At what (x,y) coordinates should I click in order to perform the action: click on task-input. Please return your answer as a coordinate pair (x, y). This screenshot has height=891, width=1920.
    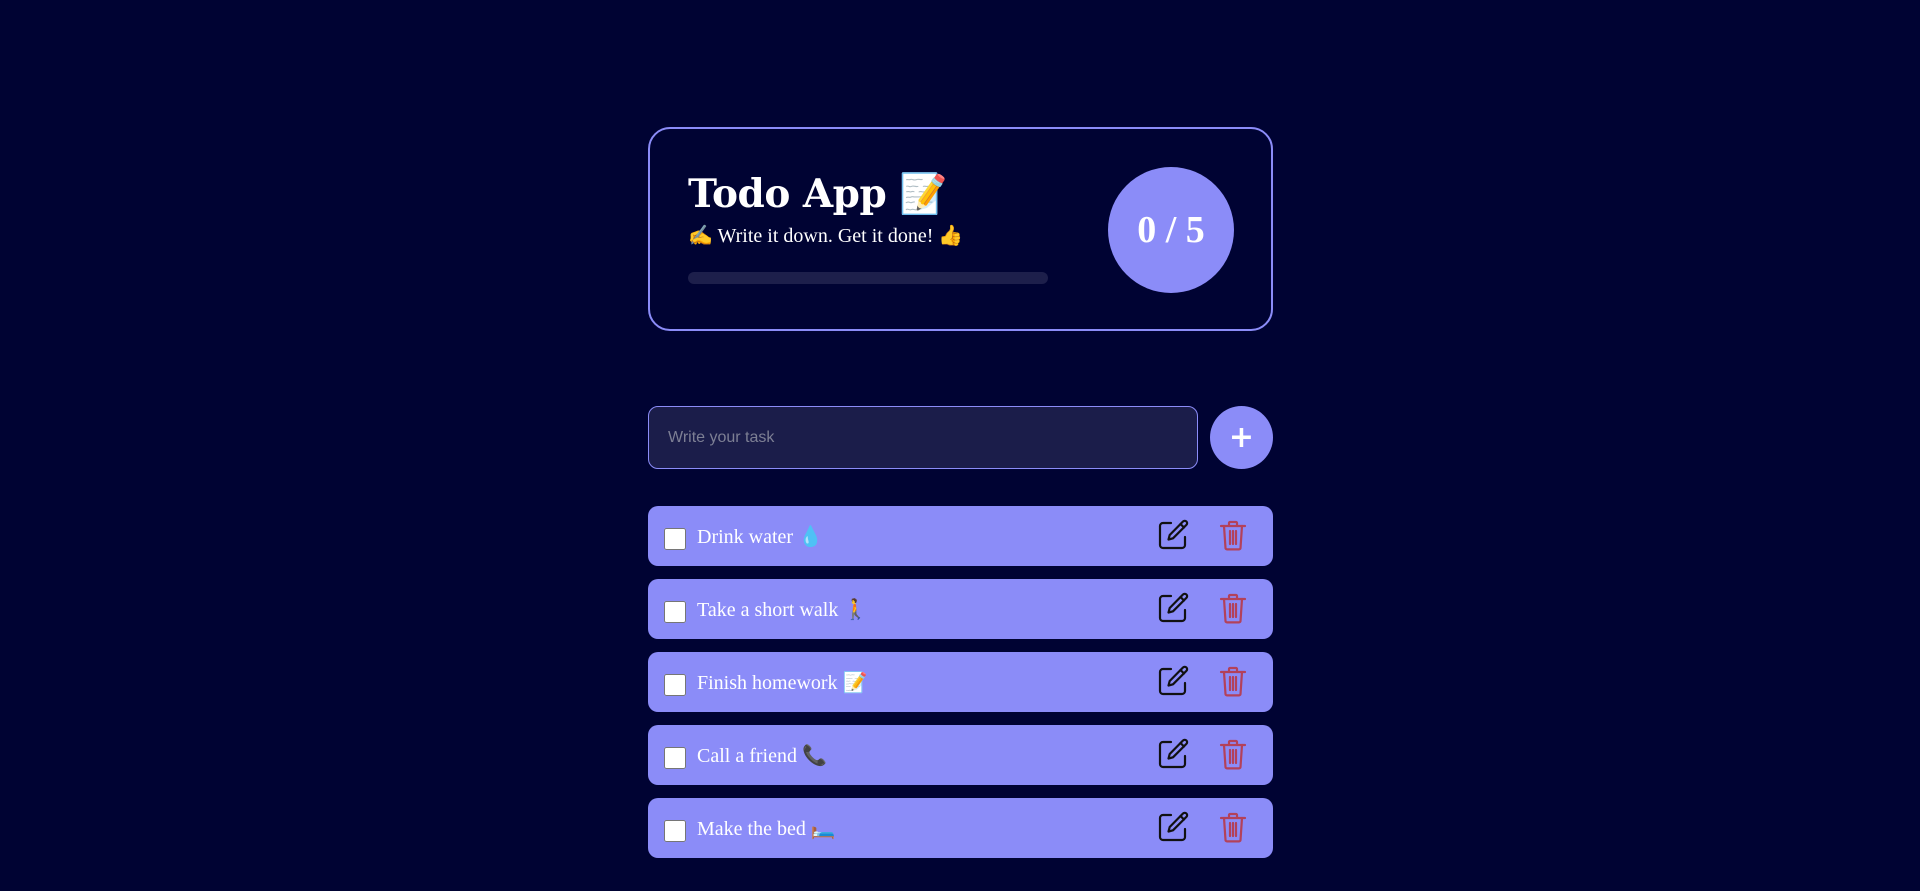
    Looking at the image, I should click on (923, 437).